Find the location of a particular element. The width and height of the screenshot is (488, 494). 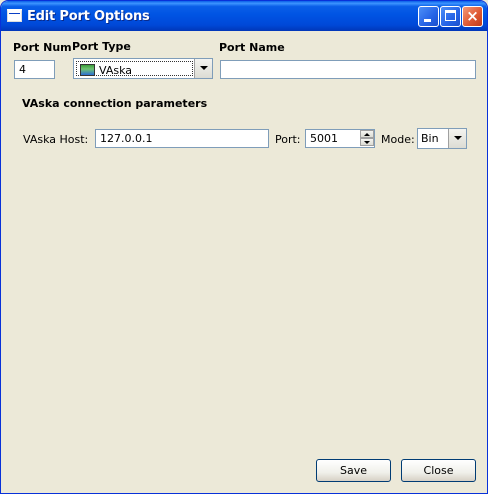

mode-label: Mode: is located at coordinates (398, 139).